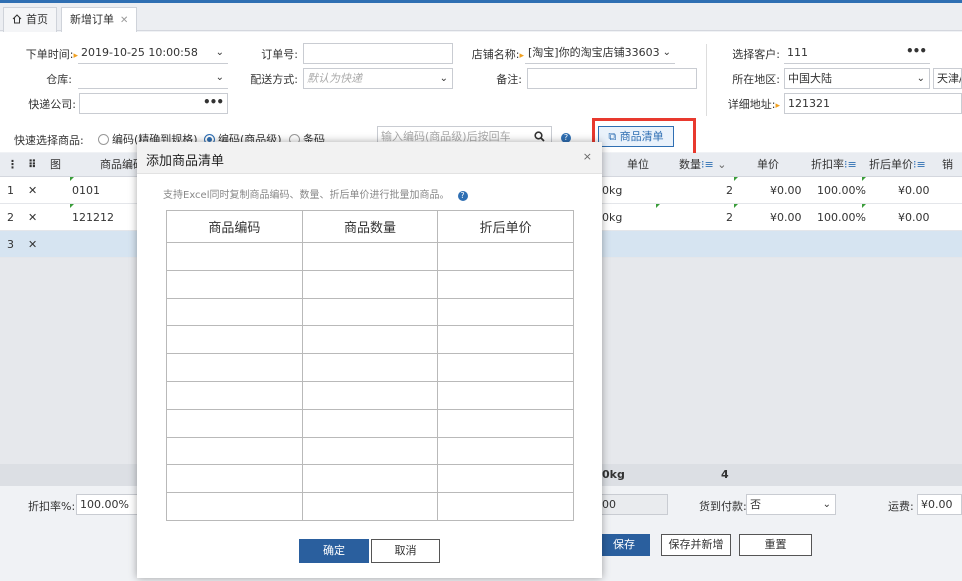 This screenshot has height=581, width=962. I want to click on region-select: 中国大陆 ⌄, so click(857, 78).